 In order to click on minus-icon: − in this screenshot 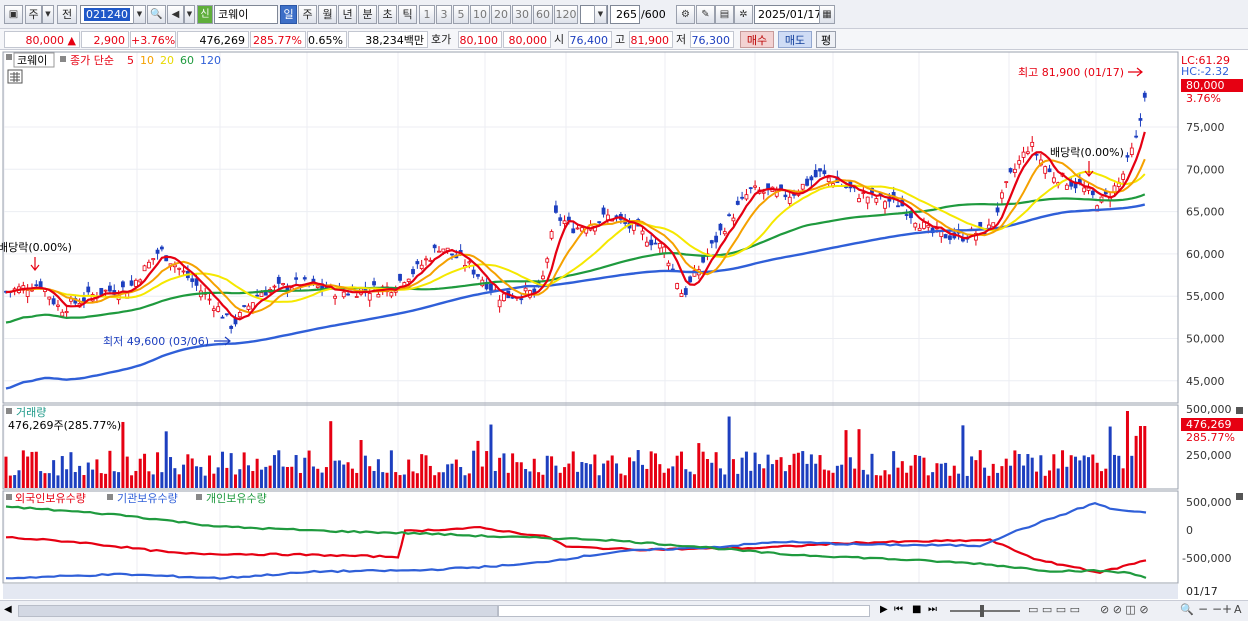, I will do `click(1217, 609)`.